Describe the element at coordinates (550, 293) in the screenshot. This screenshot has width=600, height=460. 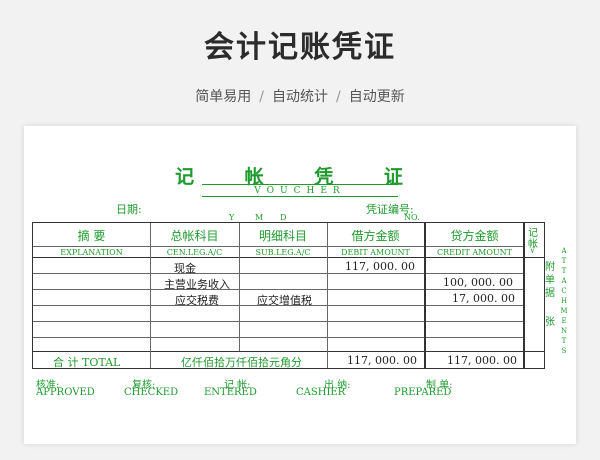
I see `attachments-cn-3: 据` at that location.